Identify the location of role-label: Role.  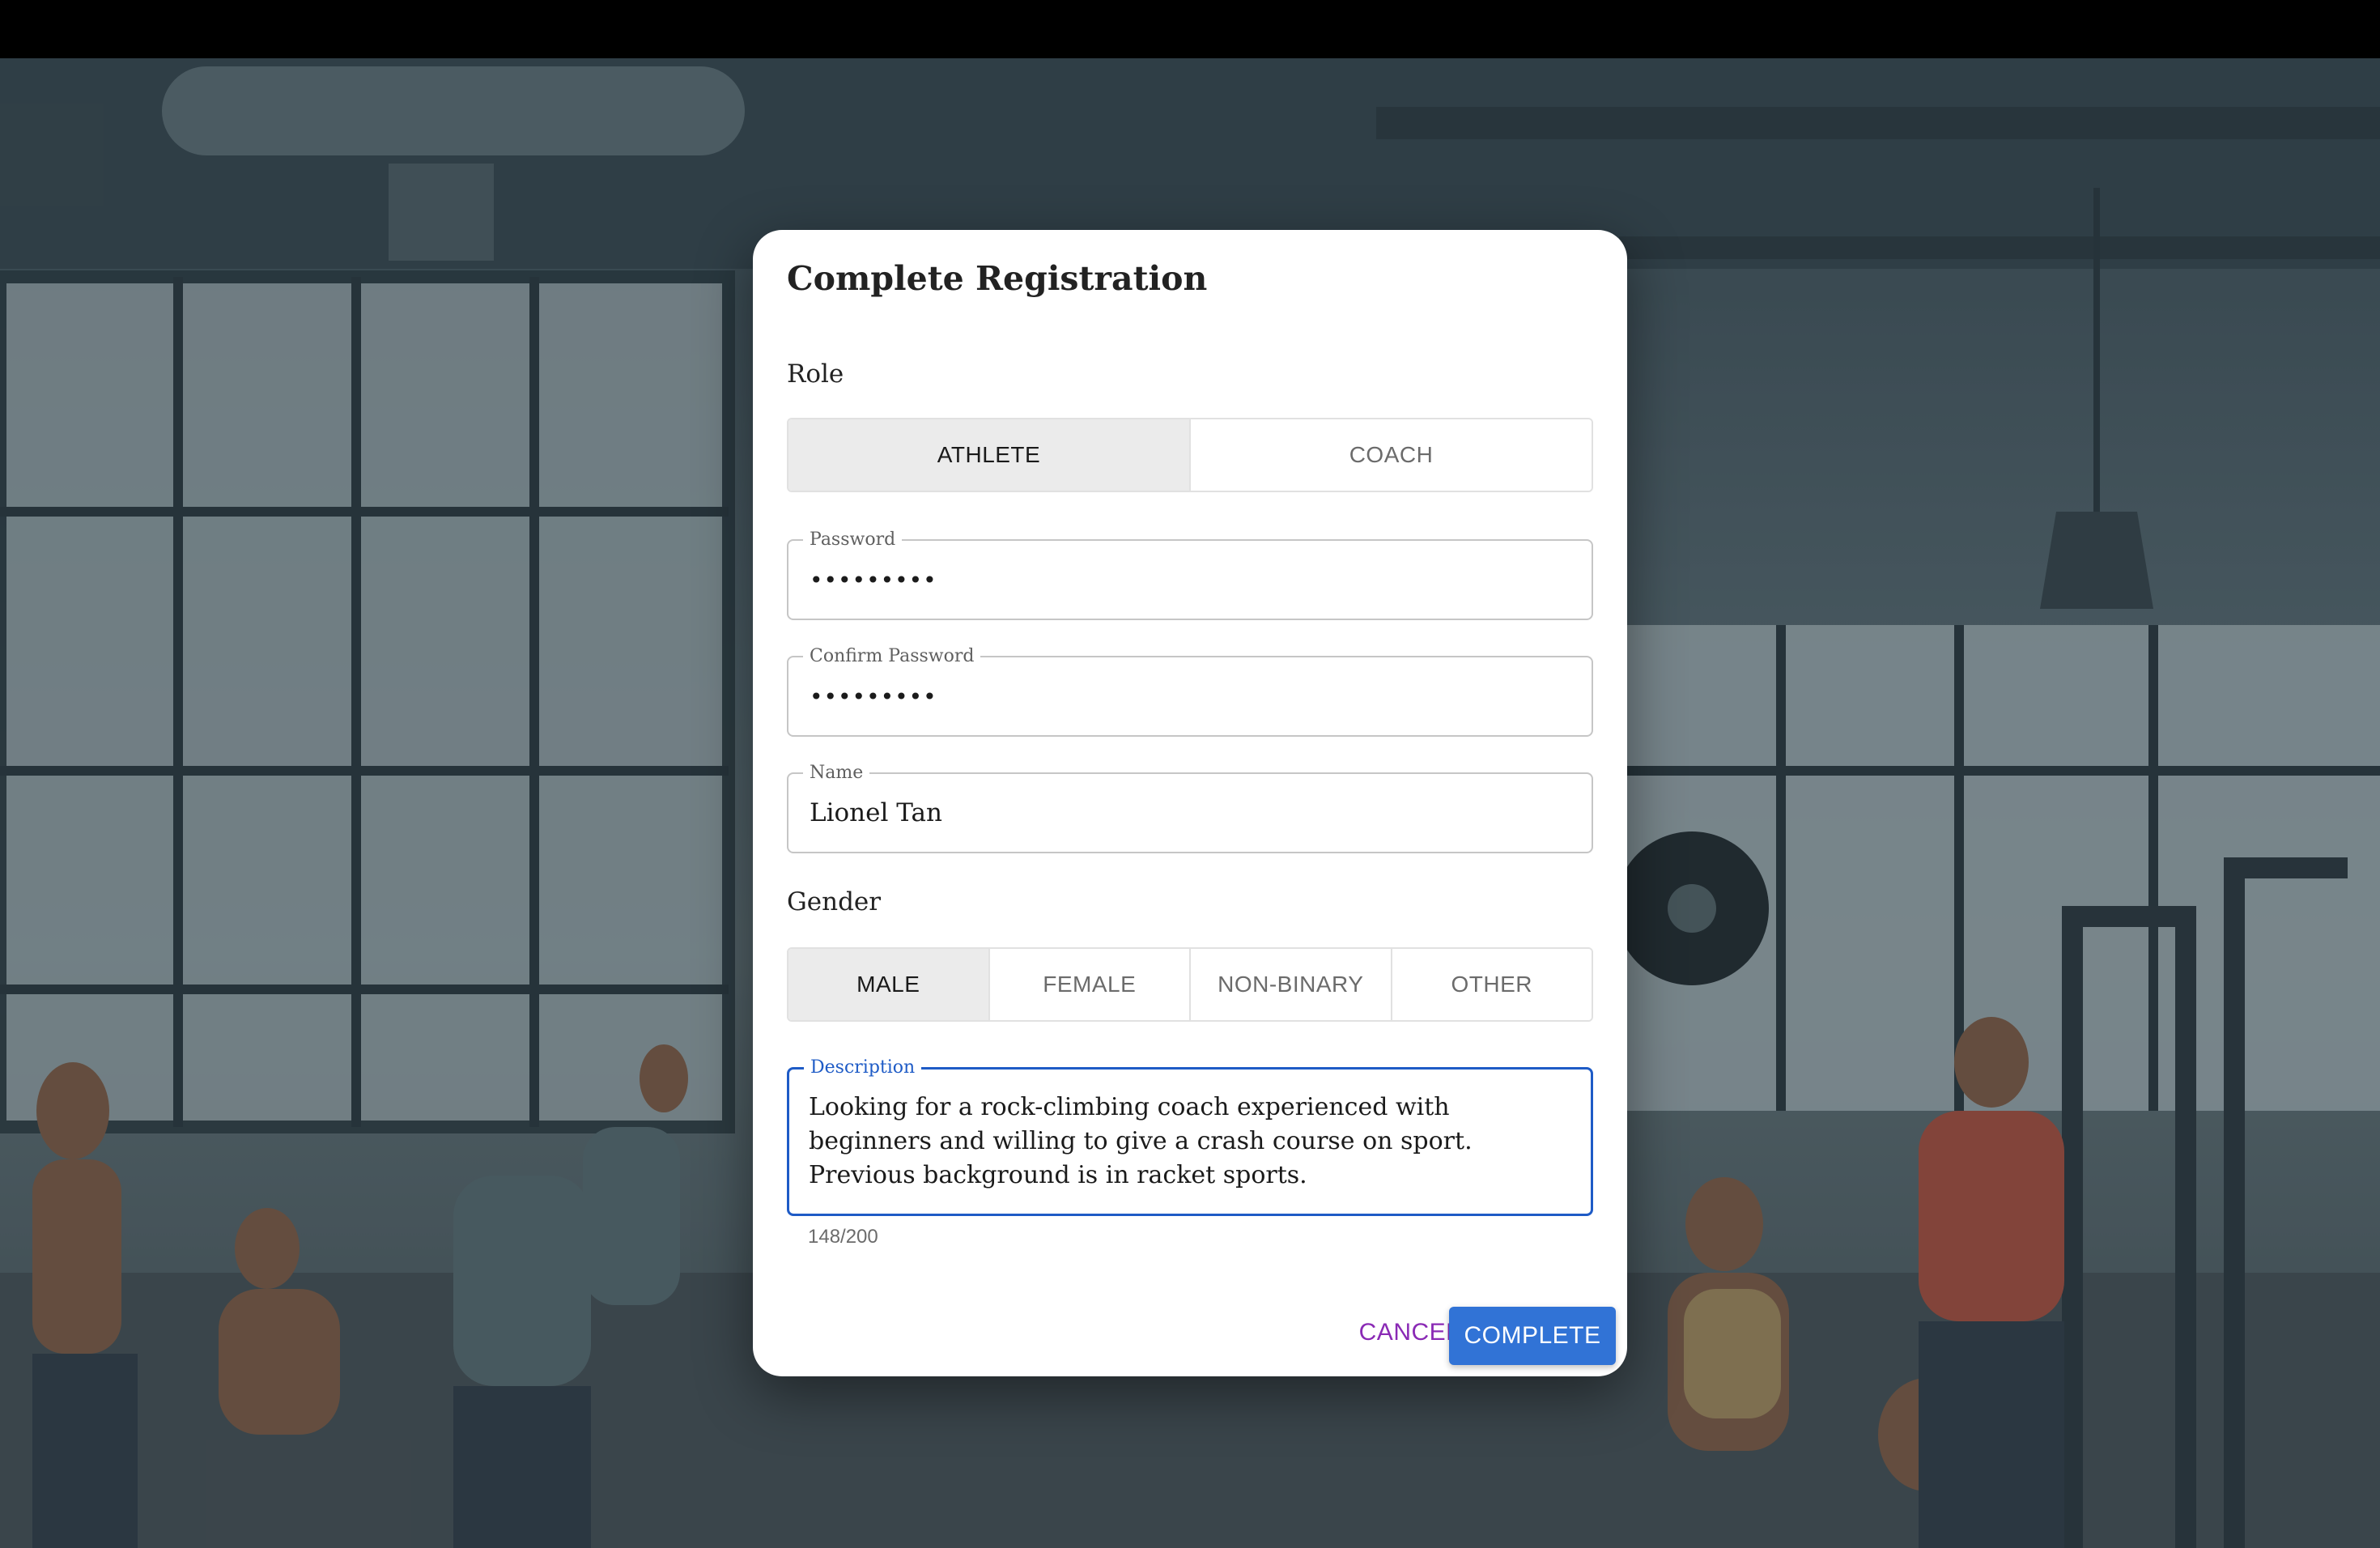
(815, 374).